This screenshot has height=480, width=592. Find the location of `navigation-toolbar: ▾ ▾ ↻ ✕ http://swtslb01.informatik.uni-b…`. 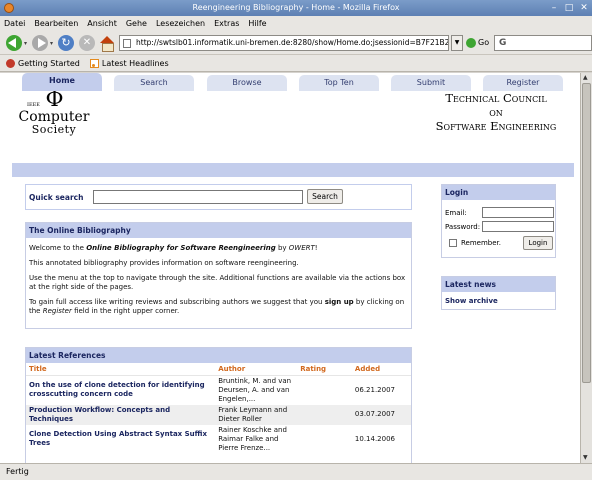

navigation-toolbar: ▾ ▾ ↻ ✕ http://swtslb01.informatik.uni-b… is located at coordinates (296, 43).